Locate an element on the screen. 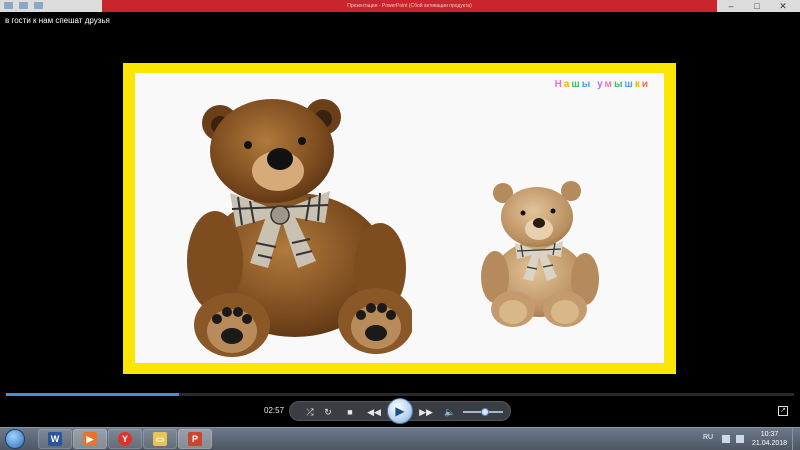 The height and width of the screenshot is (450, 800). window-controls: – □ ✕ is located at coordinates (757, 6).